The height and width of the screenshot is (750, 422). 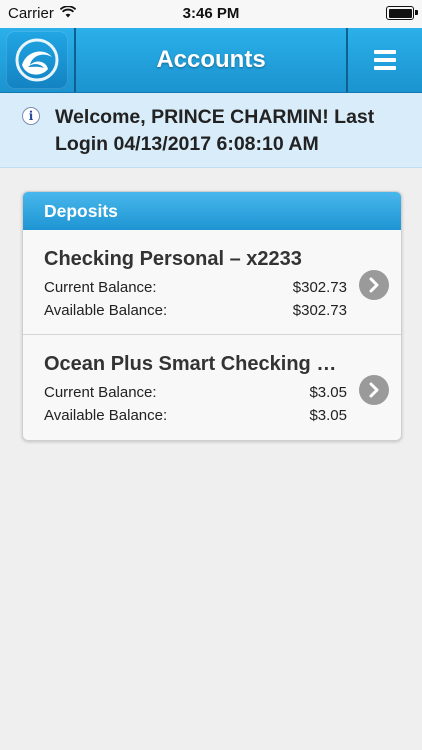 I want to click on hamburger-menu-icon, so click(x=385, y=60).